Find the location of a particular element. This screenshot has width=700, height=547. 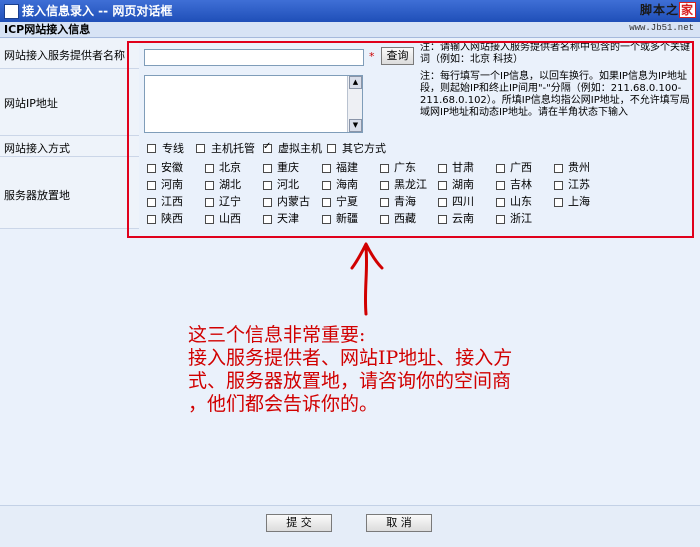

site-logo: 脚本之家 is located at coordinates (668, 9).